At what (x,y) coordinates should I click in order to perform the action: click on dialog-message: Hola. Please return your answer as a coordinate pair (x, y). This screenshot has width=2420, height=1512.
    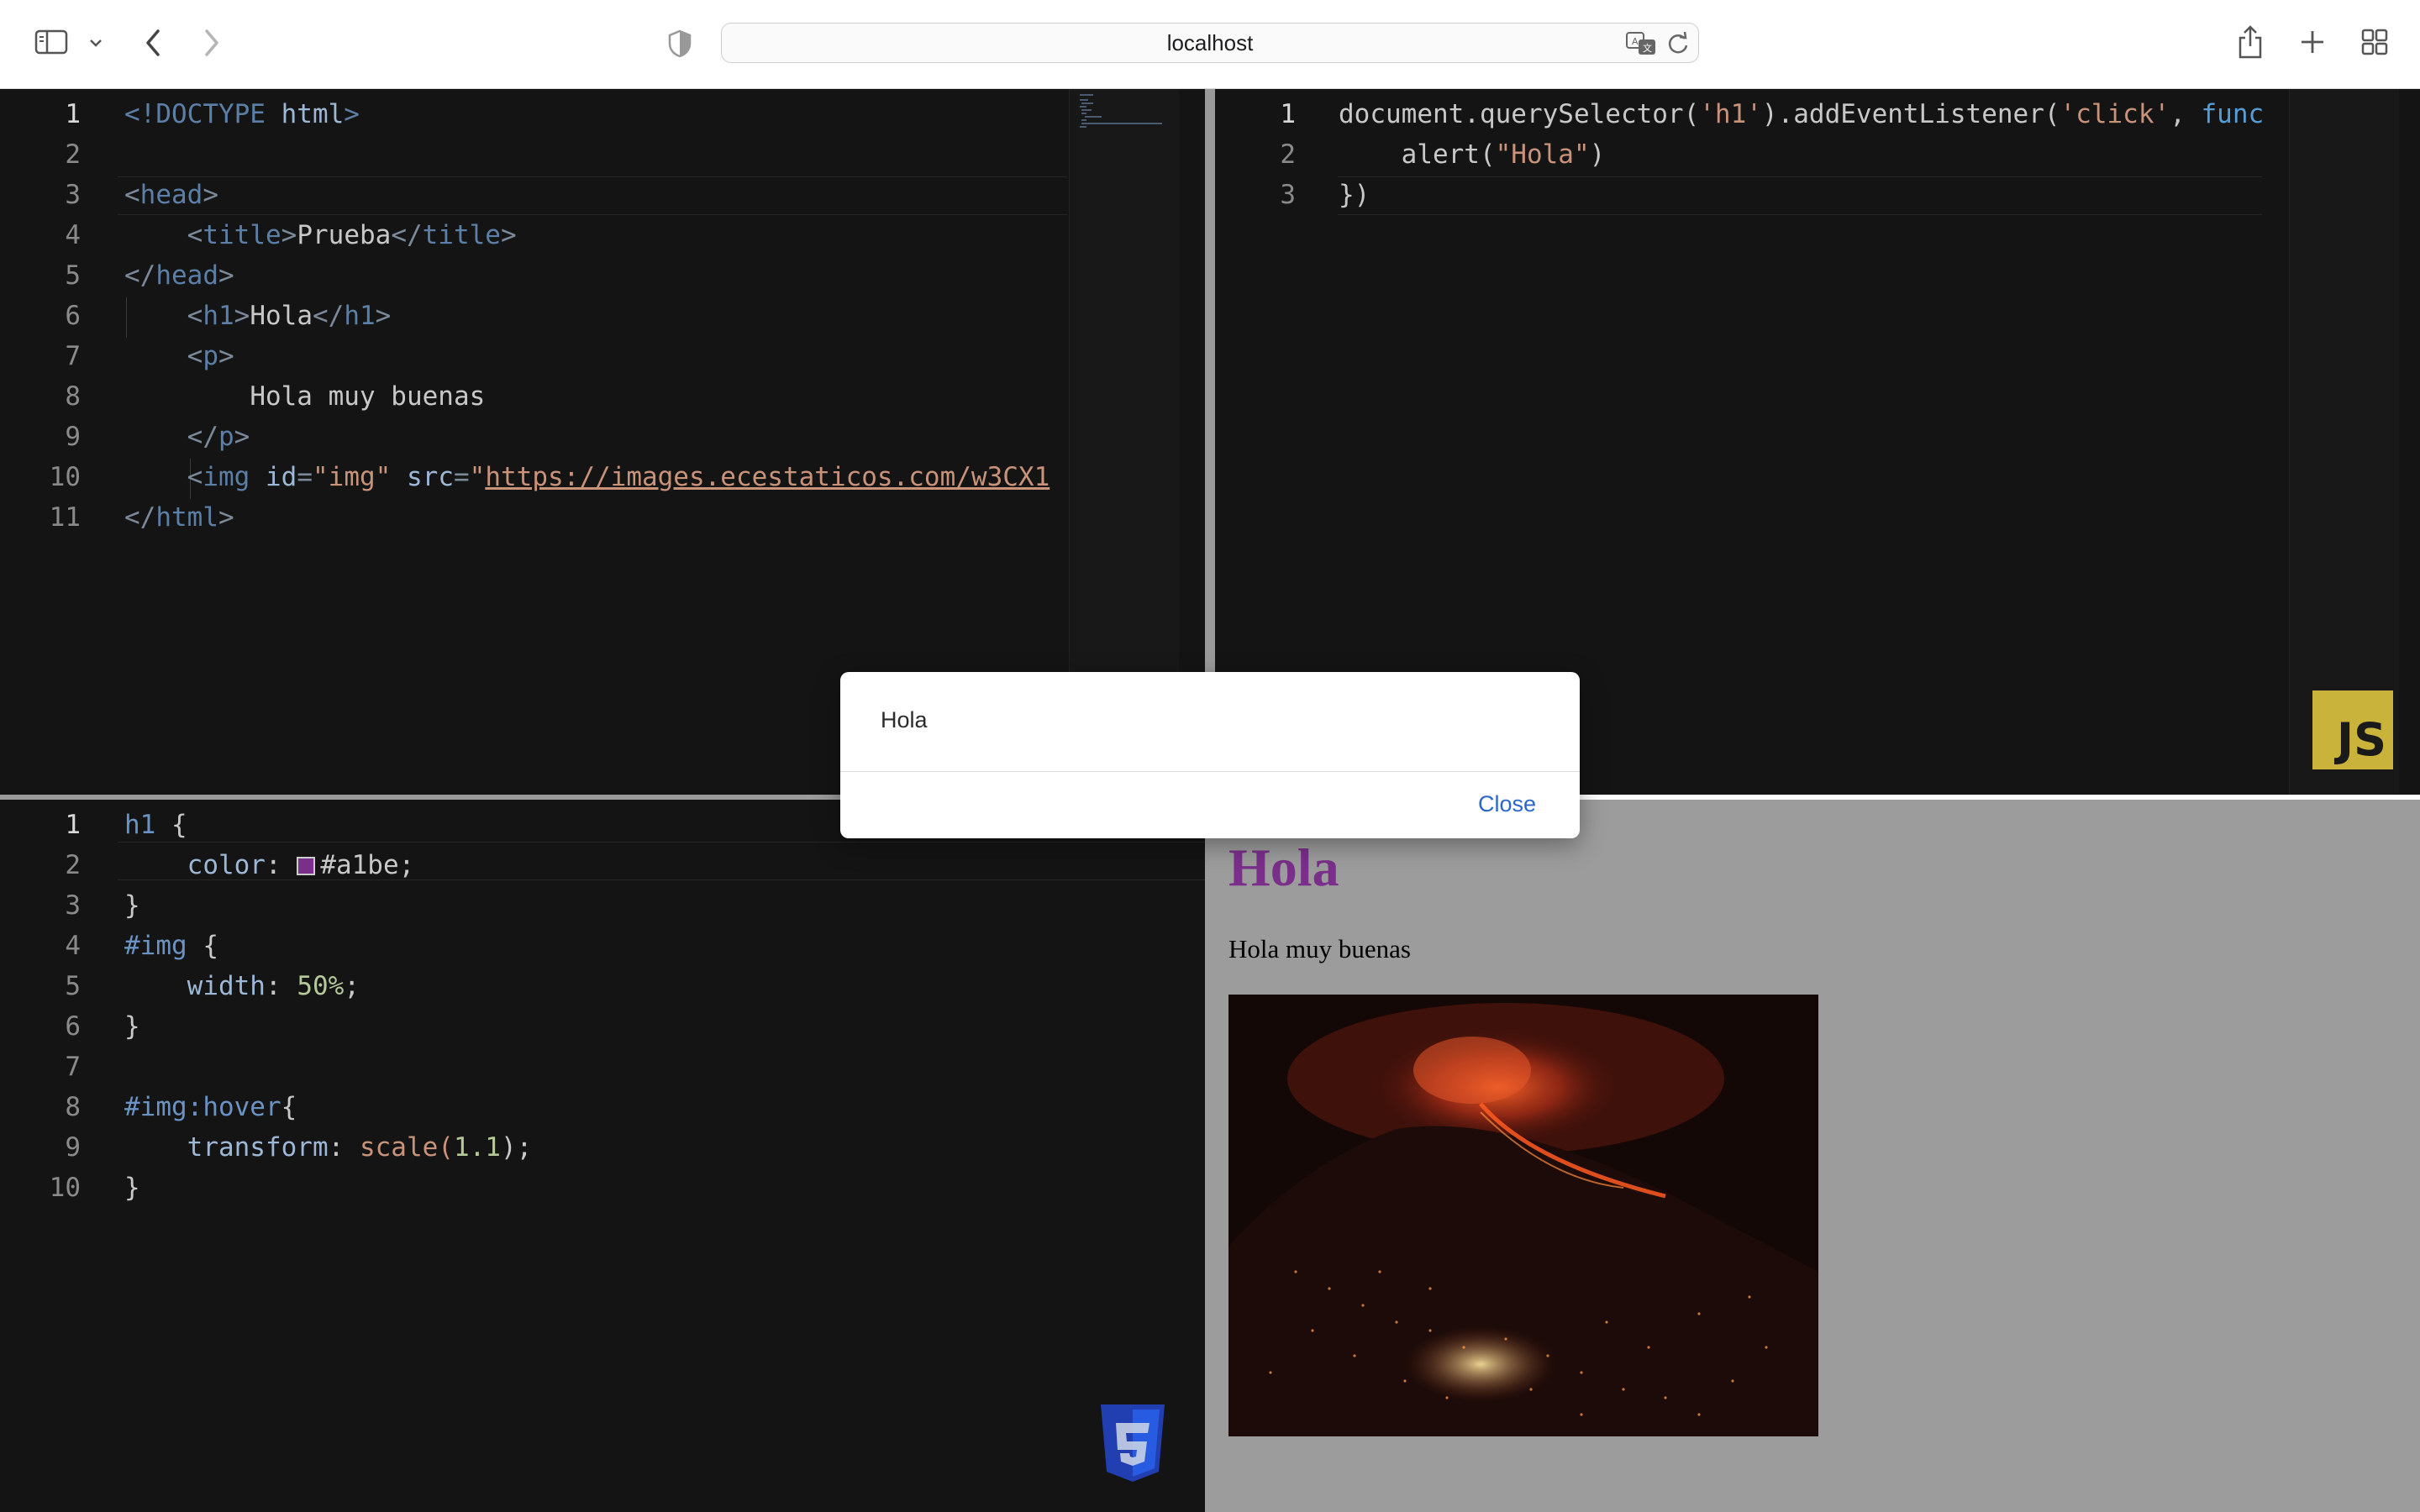
    Looking at the image, I should click on (904, 719).